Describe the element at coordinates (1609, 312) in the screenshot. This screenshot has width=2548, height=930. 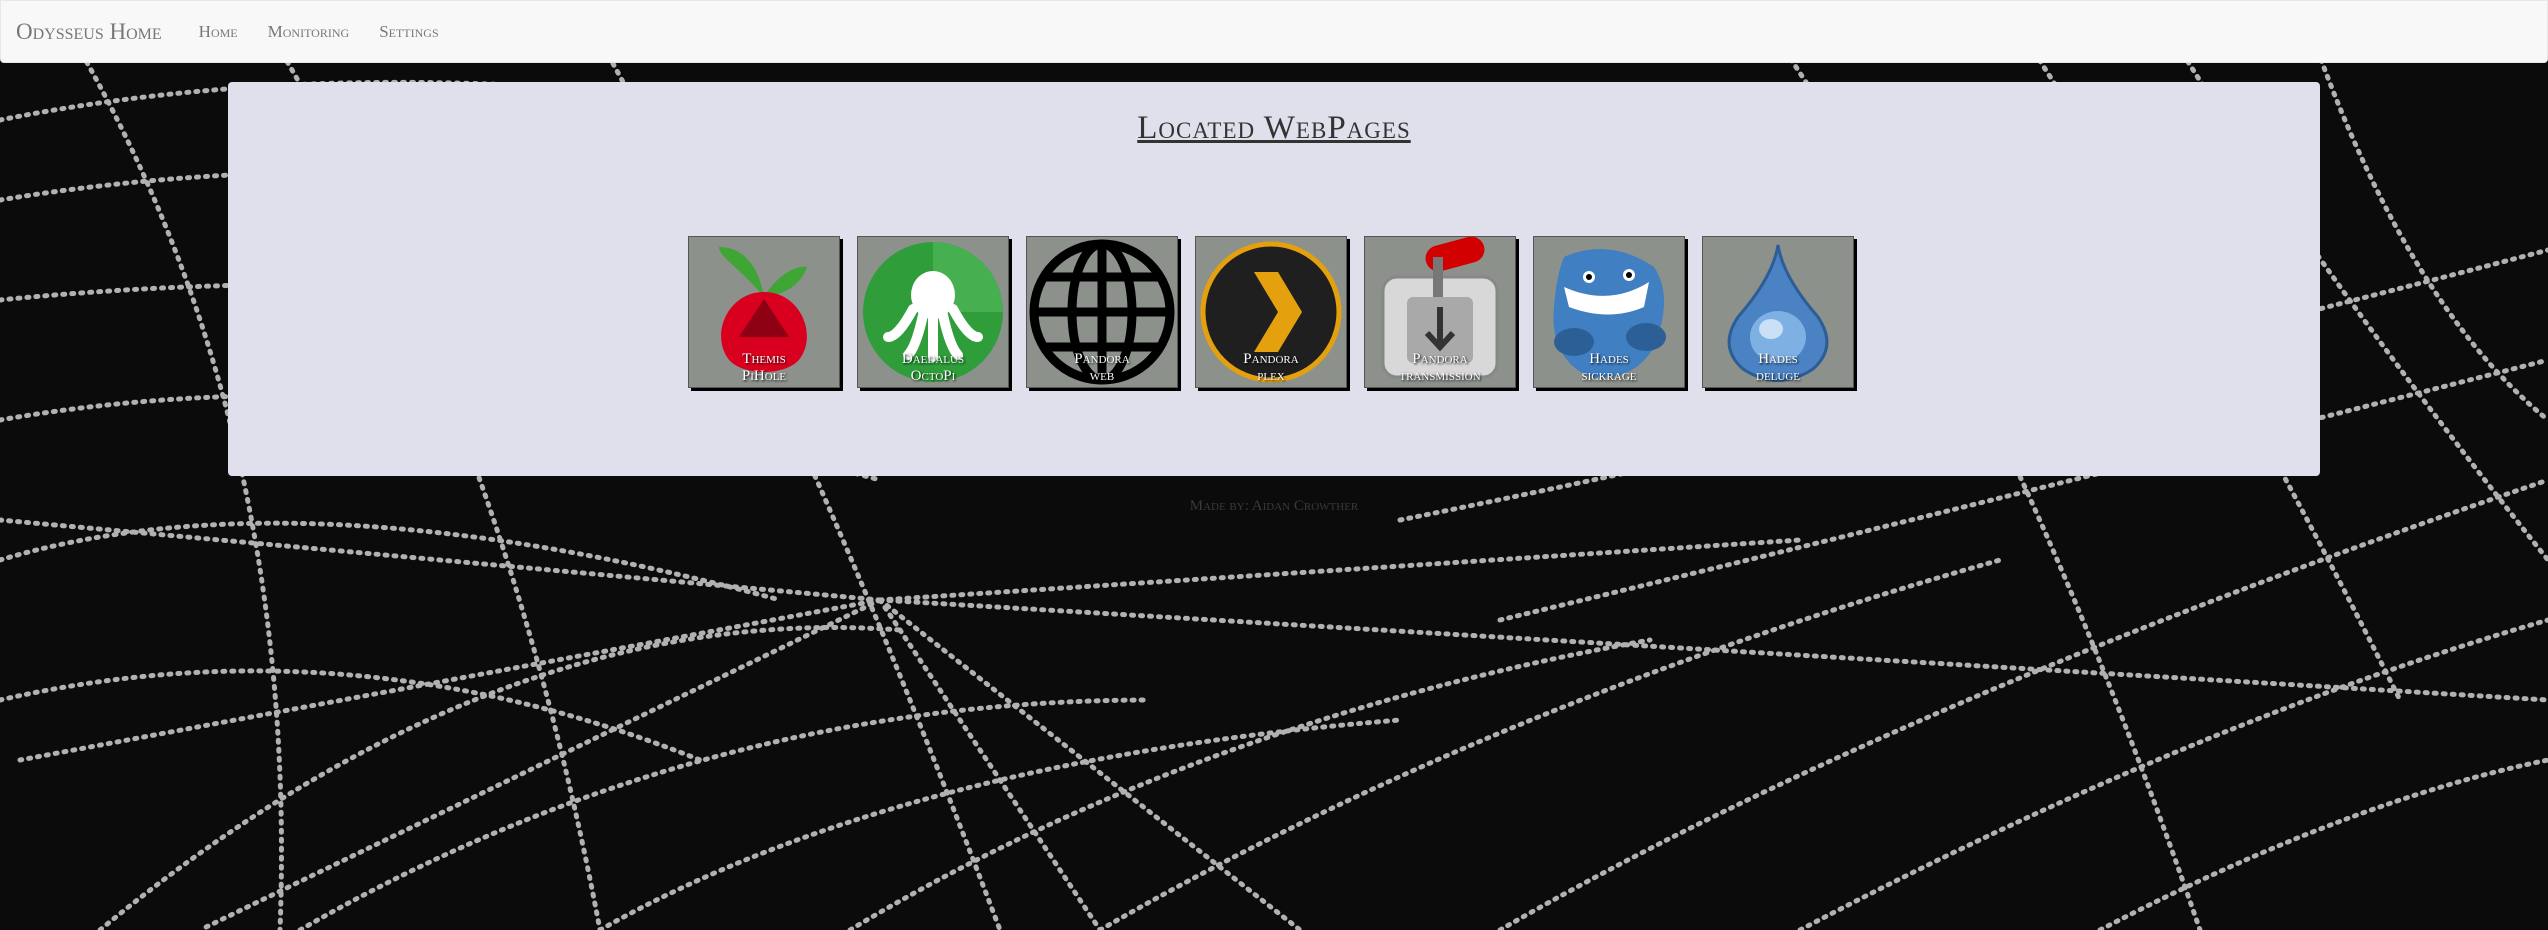
I see `tile-hades-sickrage: Hades sickrage` at that location.